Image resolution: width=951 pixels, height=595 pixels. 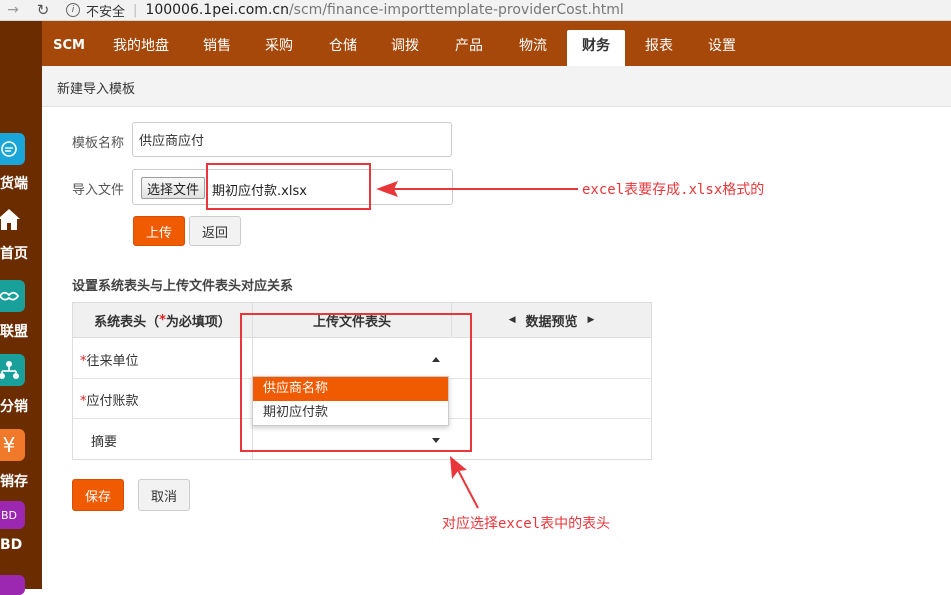 I want to click on annotation-file-note: excel表要存成.xlsx格式的, so click(x=673, y=190).